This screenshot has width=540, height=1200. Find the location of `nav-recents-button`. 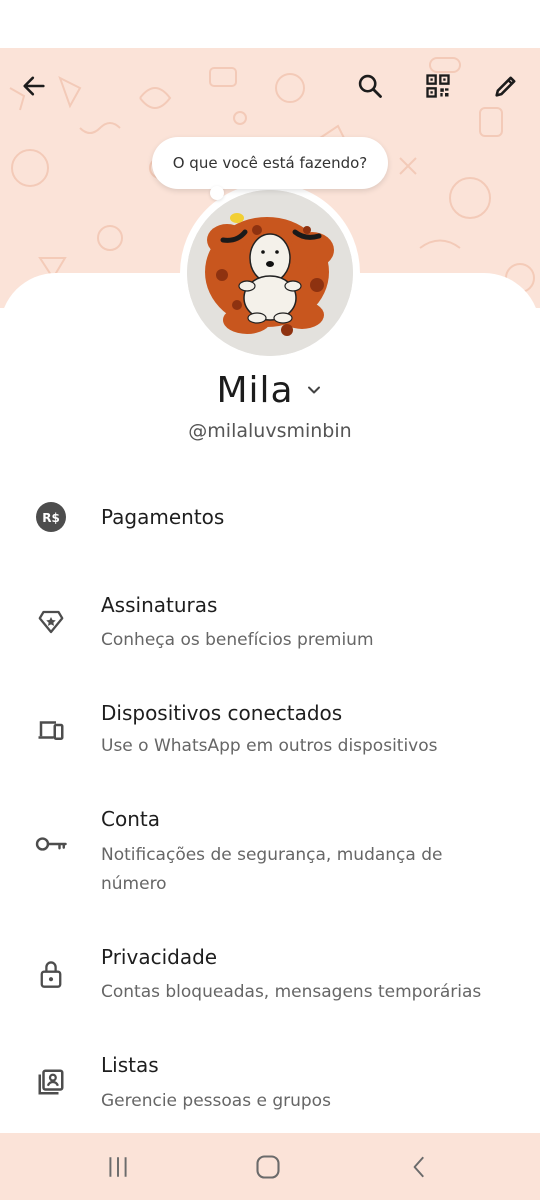

nav-recents-button is located at coordinates (118, 1167).